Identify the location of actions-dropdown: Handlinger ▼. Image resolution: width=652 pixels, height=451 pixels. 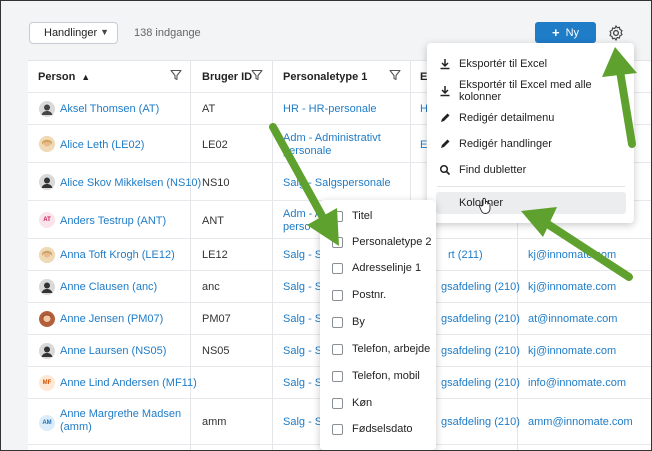
(73, 33).